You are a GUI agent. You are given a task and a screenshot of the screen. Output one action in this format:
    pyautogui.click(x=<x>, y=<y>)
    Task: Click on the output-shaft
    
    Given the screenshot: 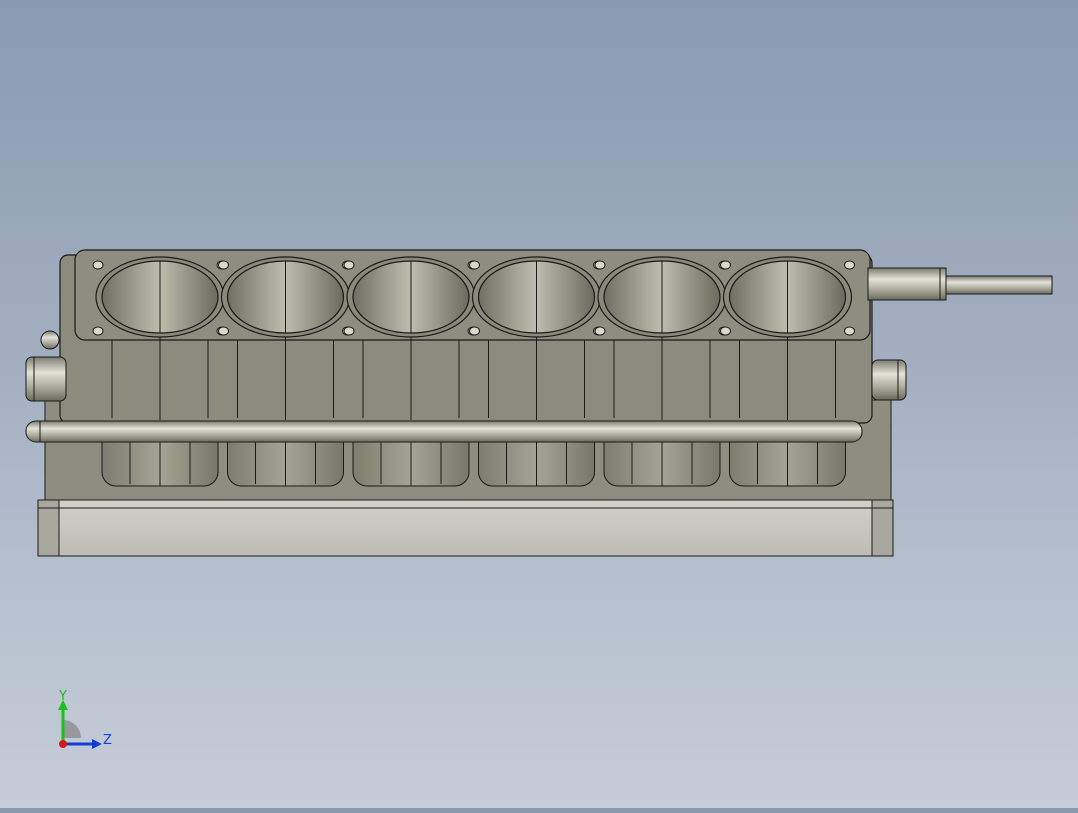 What is the action you would take?
    pyautogui.click(x=960, y=284)
    